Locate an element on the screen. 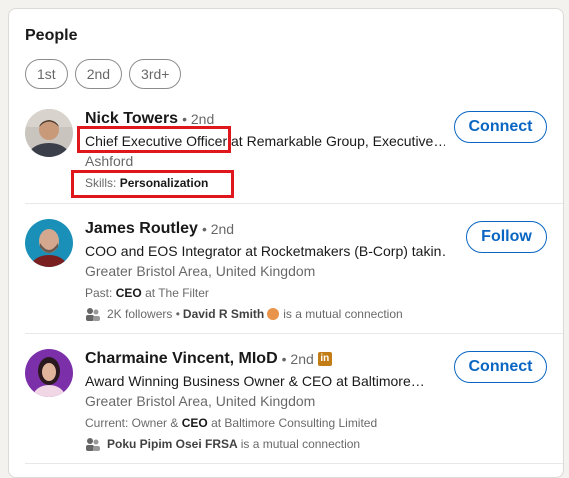 This screenshot has width=569, height=478. filter-1st: 1st is located at coordinates (46, 74).